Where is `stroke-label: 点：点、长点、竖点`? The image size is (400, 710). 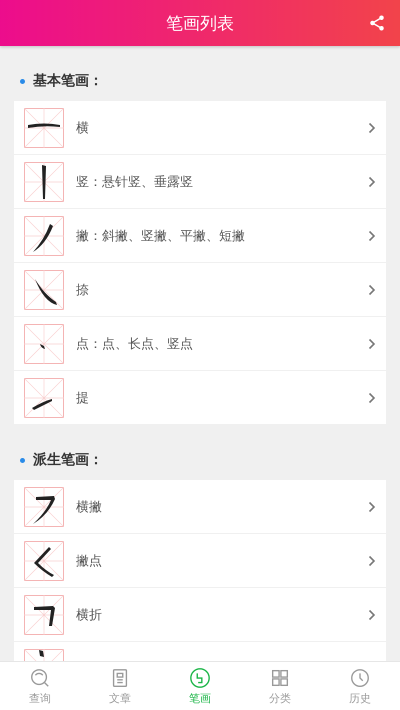 stroke-label: 点：点、长点、竖点 is located at coordinates (135, 344).